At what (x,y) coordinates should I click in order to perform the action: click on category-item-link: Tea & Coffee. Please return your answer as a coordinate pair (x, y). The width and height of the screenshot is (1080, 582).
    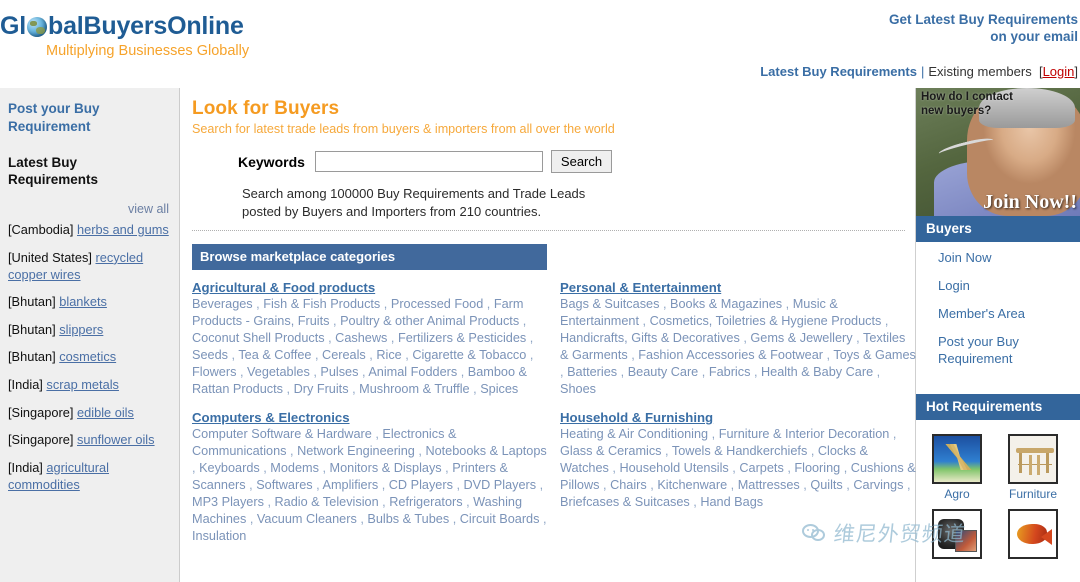
    Looking at the image, I should click on (274, 355).